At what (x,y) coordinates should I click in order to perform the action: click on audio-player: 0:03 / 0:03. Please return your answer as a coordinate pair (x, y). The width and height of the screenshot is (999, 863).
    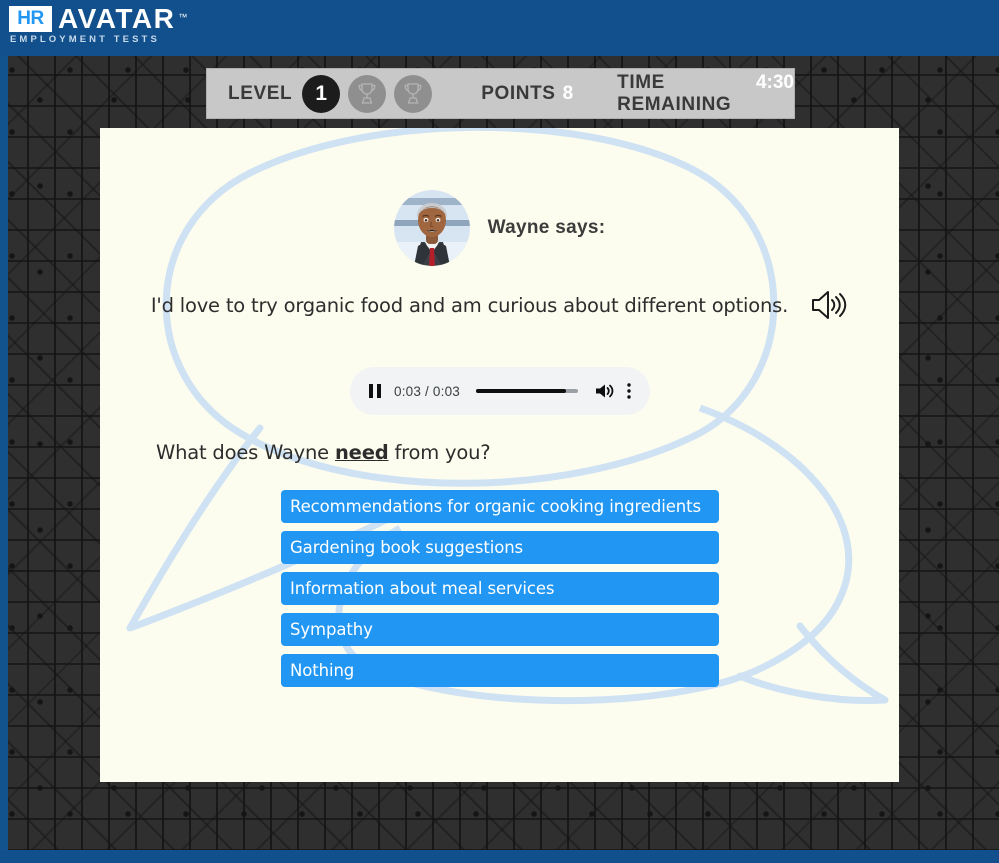
    Looking at the image, I should click on (500, 391).